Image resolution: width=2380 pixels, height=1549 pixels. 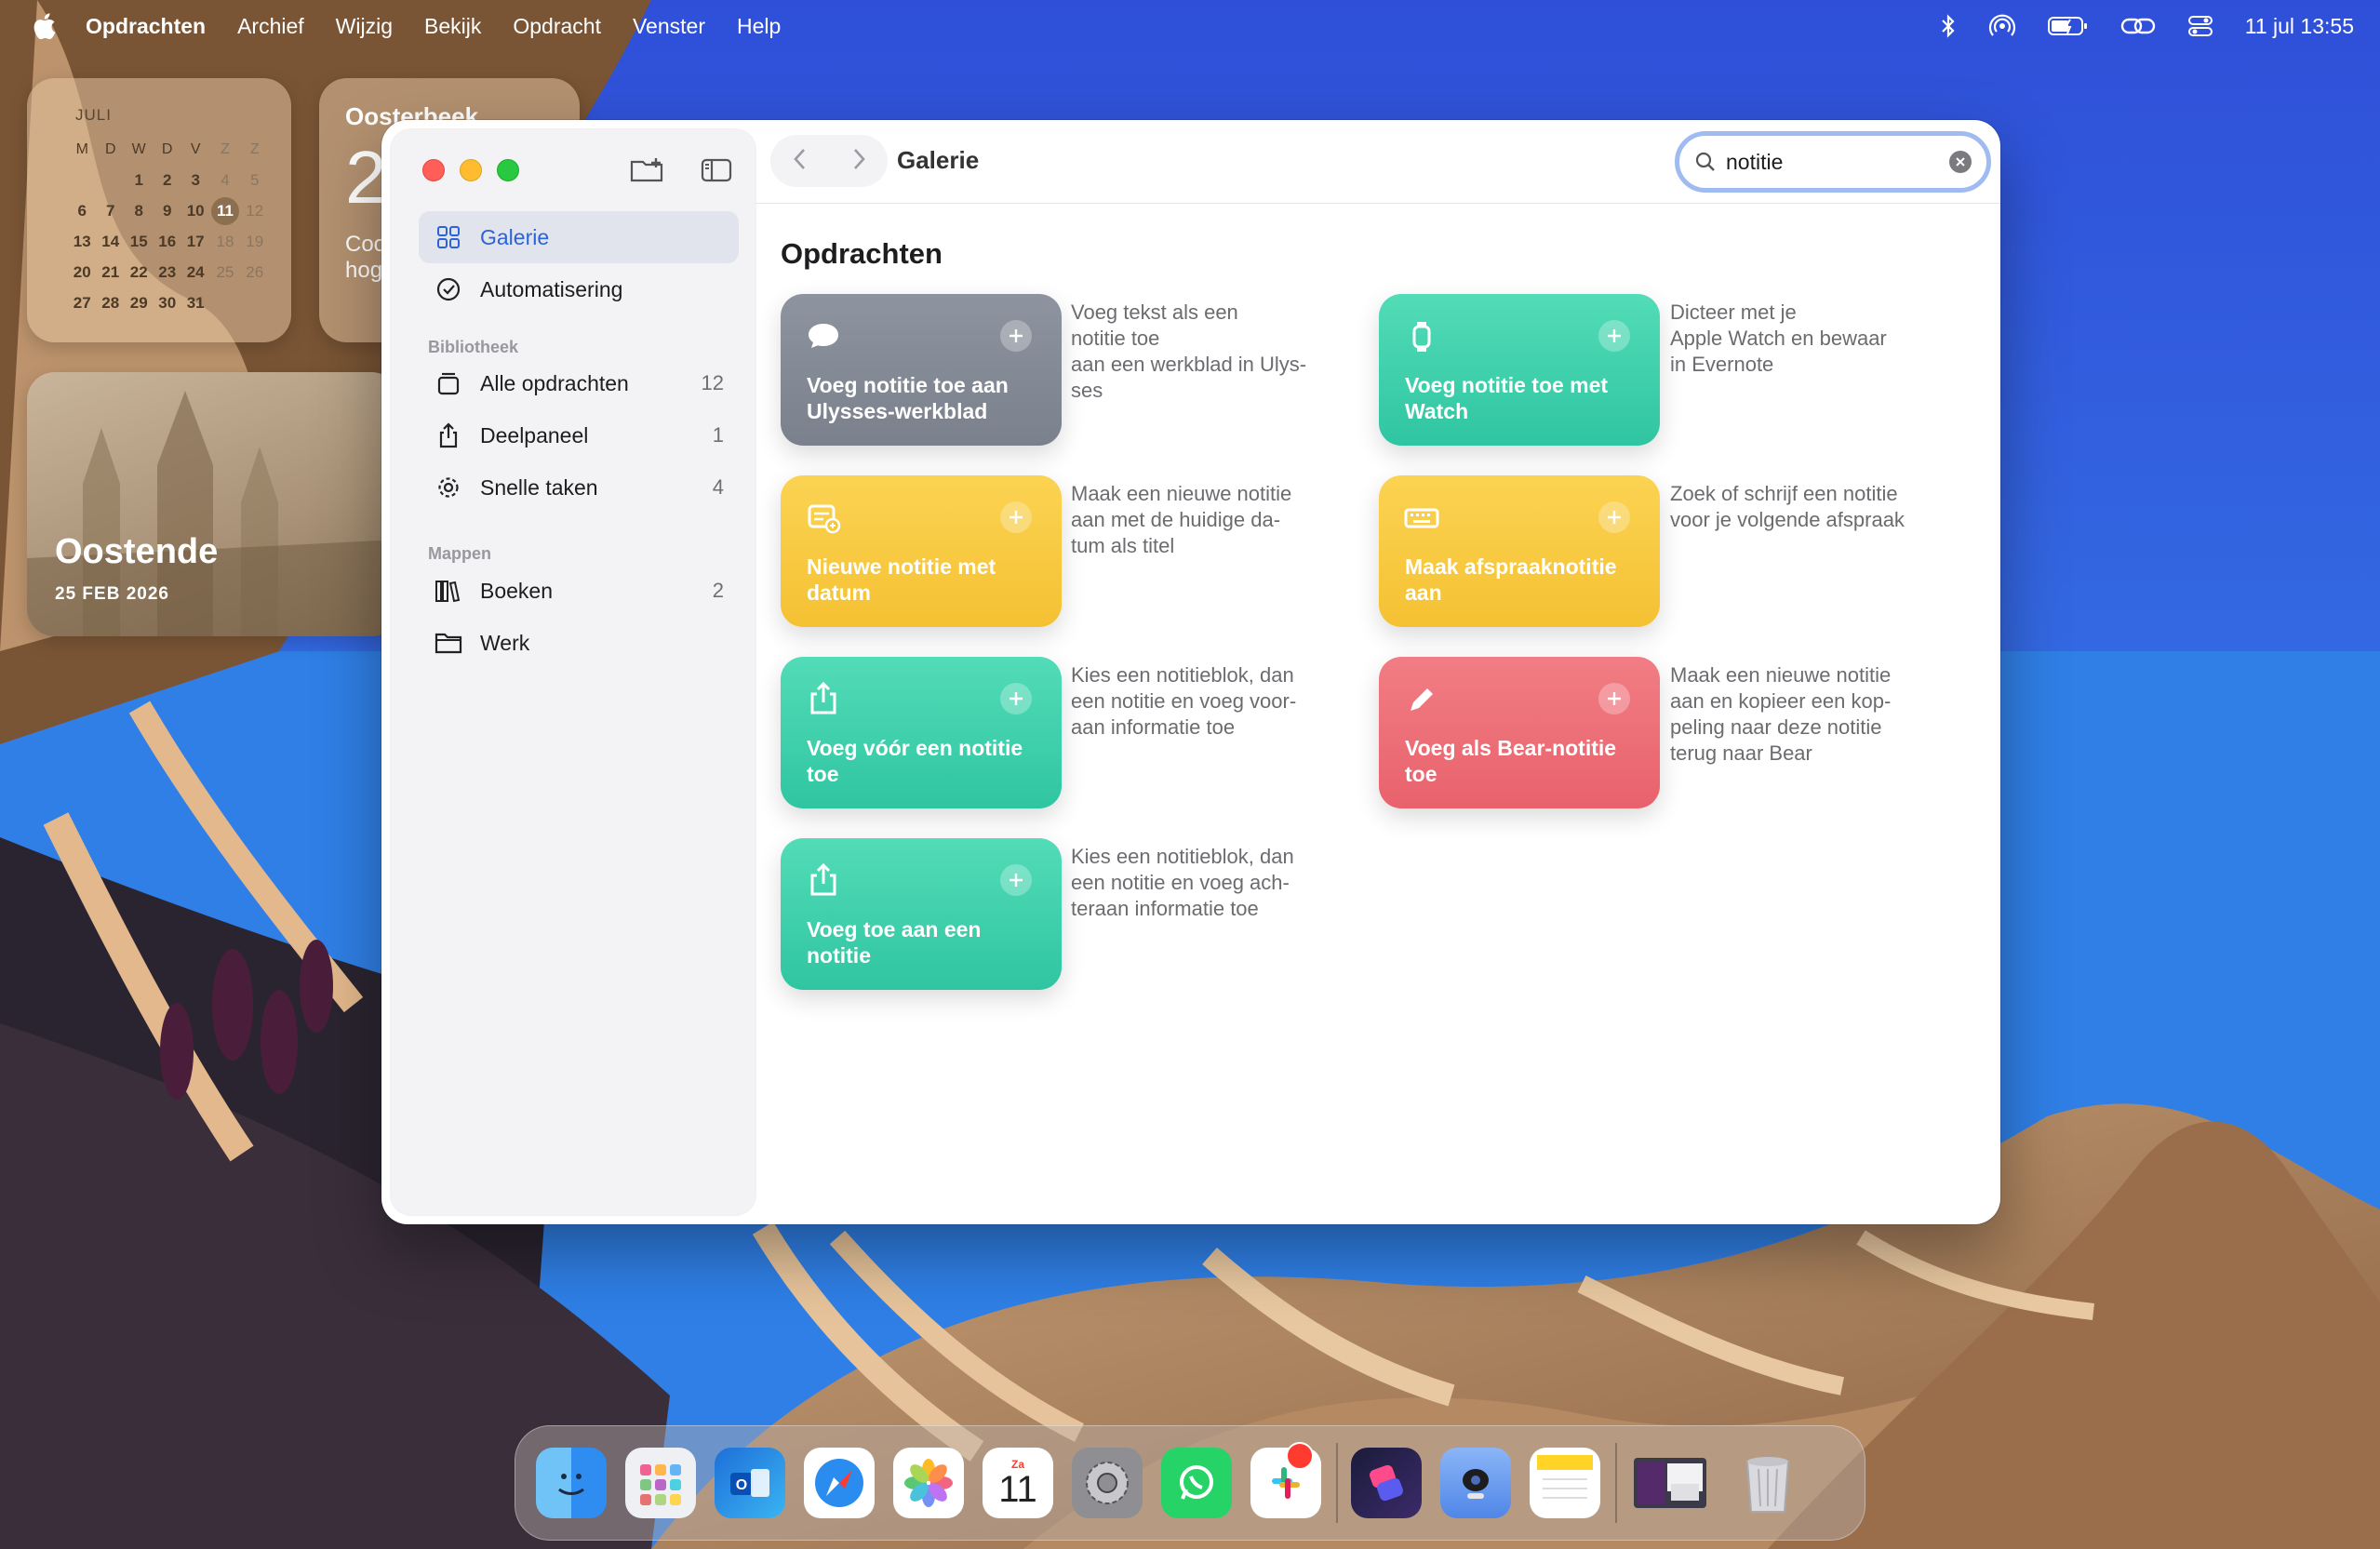 What do you see at coordinates (551, 288) in the screenshot?
I see `sidebar-item-label: Automatisering` at bounding box center [551, 288].